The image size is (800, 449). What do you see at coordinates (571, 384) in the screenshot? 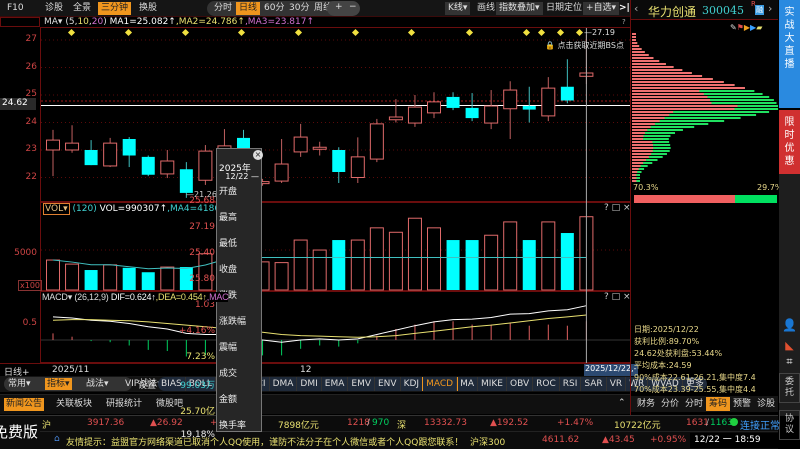
I see `indicator-item: RSI` at bounding box center [571, 384].